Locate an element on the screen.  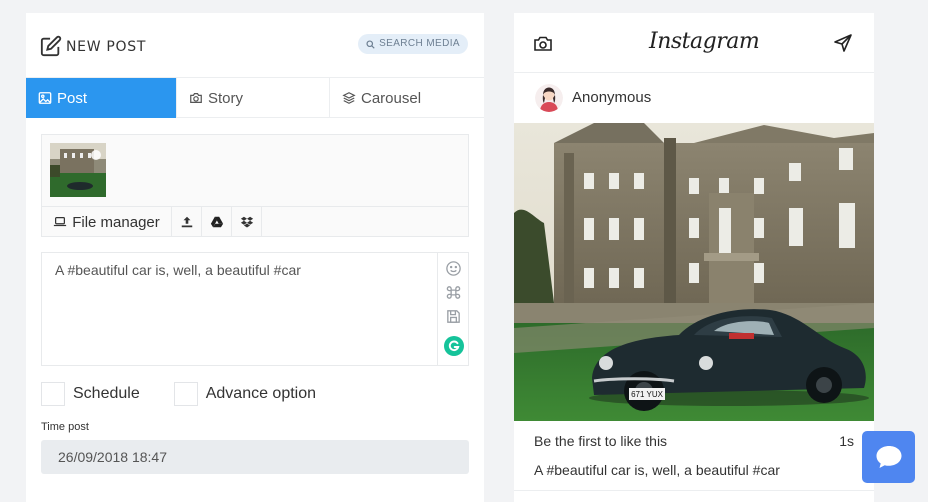
grammarly-icon is located at coordinates (454, 346).